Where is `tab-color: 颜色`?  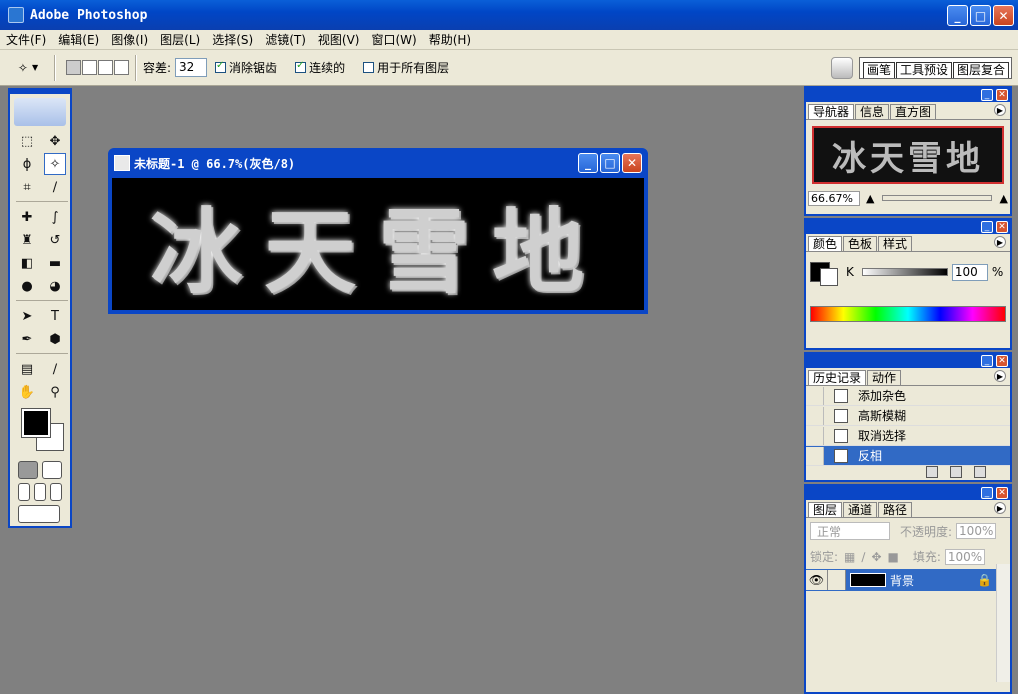
tab-color: 颜色 is located at coordinates (825, 243).